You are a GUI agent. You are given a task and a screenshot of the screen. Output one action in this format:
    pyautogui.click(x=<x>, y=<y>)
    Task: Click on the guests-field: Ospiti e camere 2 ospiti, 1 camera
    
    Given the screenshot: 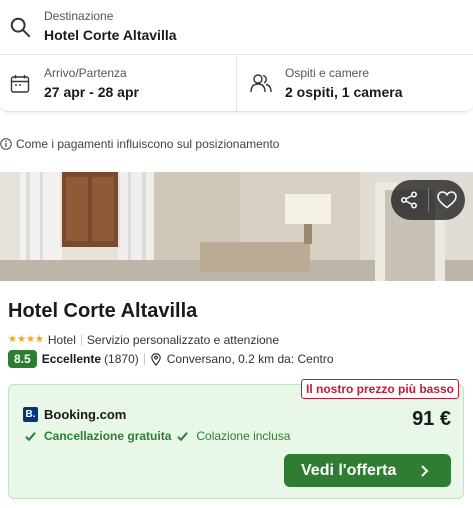 What is the action you would take?
    pyautogui.click(x=355, y=84)
    